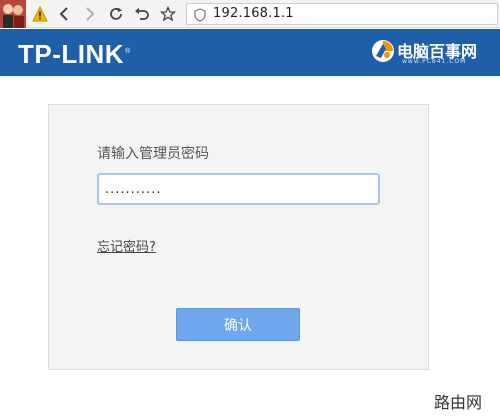  Describe the element at coordinates (126, 245) in the screenshot. I see `forgot-password-link: 忘记密码?` at that location.